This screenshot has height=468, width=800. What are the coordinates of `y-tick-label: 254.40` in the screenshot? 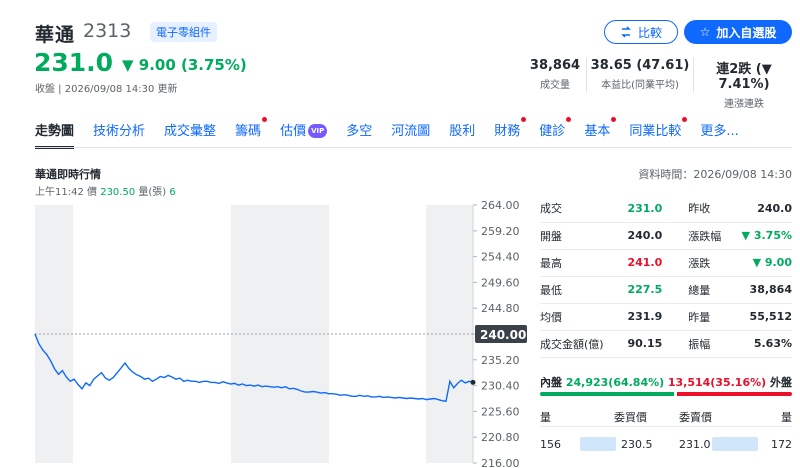 It's located at (500, 257).